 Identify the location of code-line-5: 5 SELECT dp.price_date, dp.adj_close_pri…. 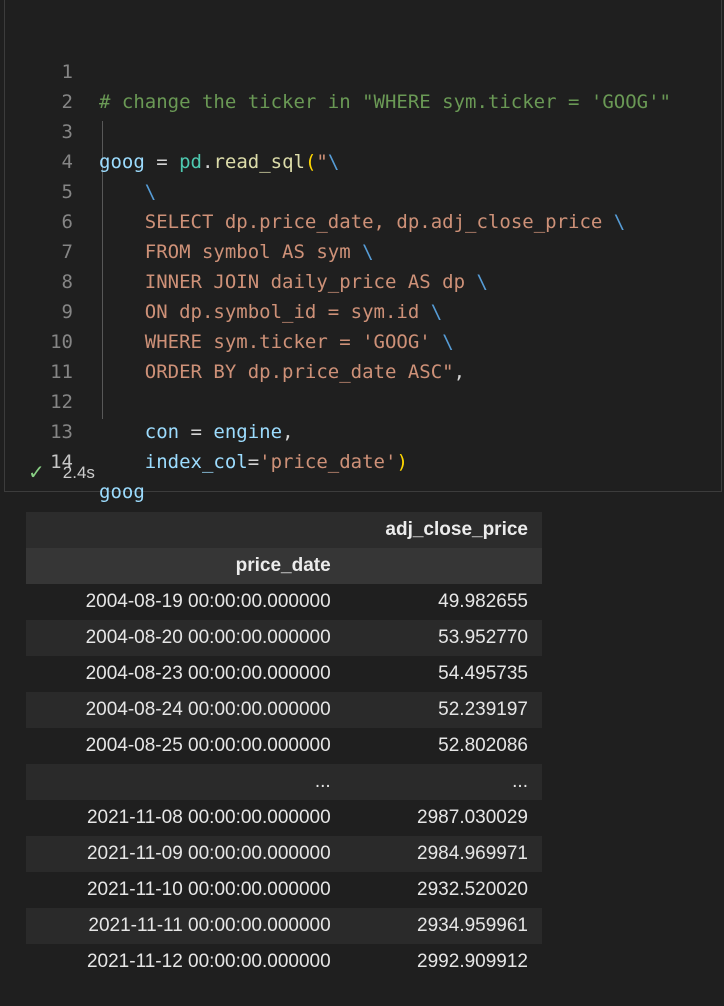
(363, 190).